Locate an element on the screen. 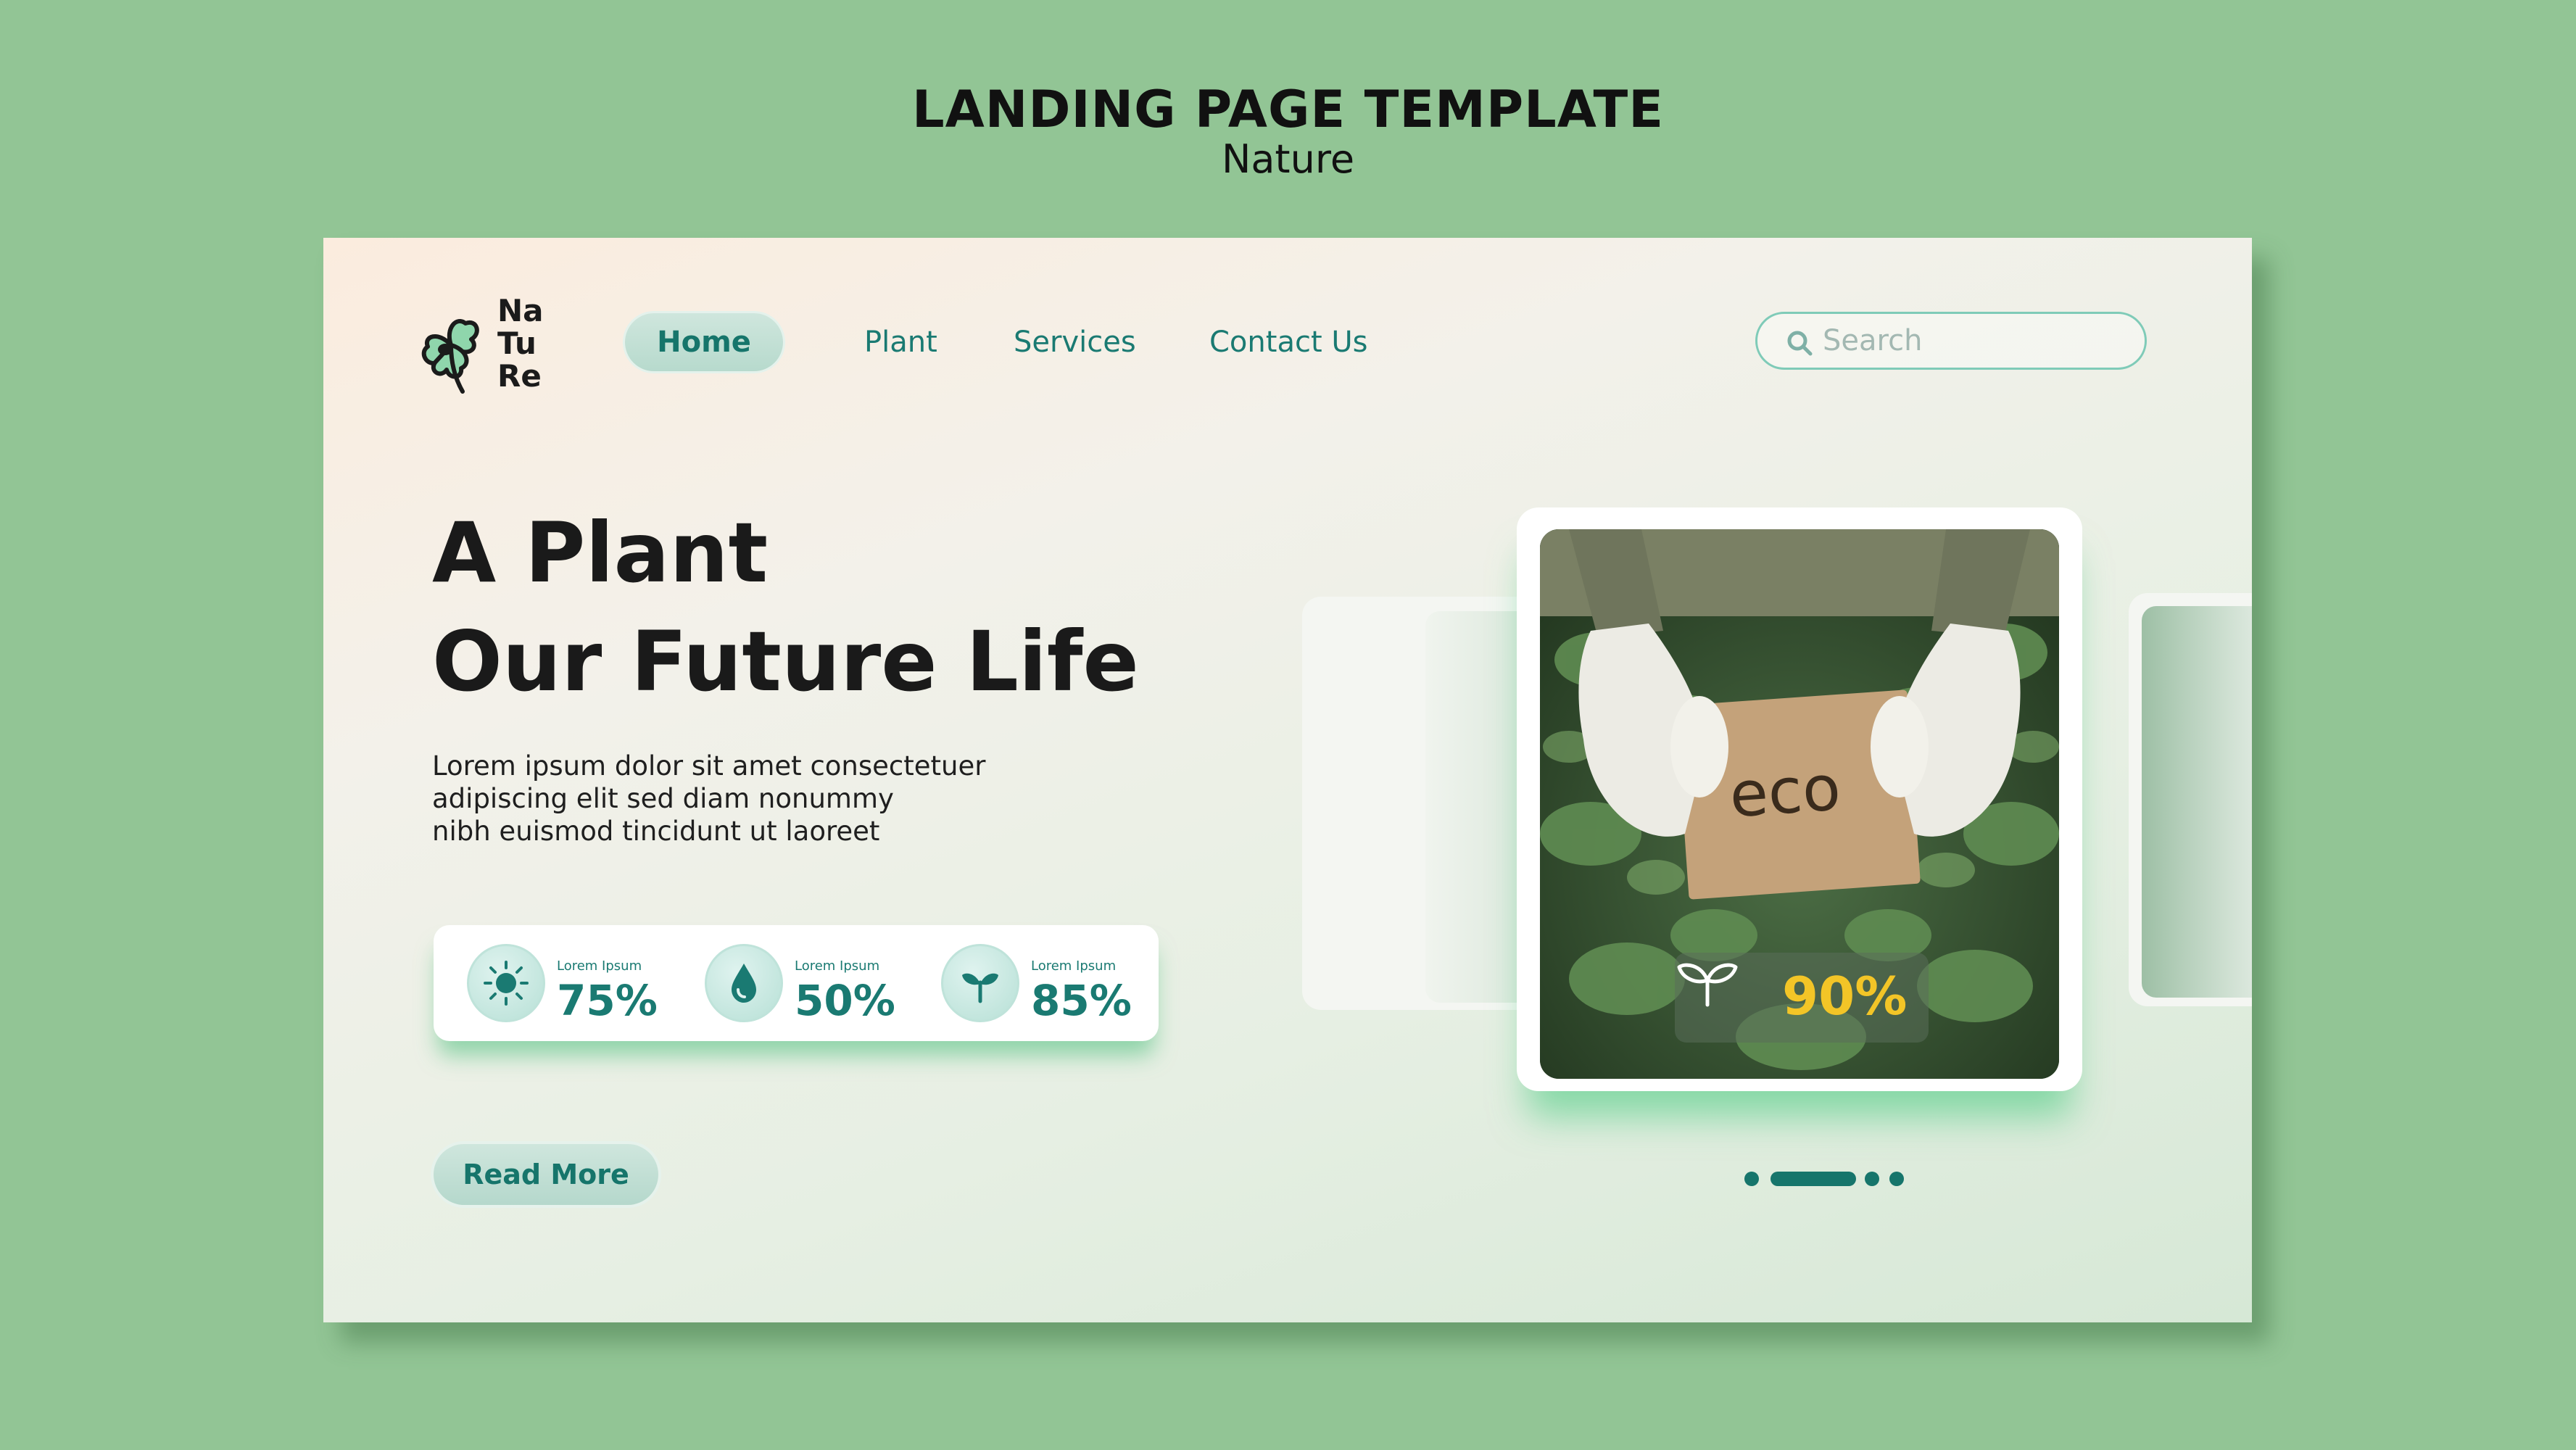  stat-item: Lorem Ipsum 50% is located at coordinates (821, 984).